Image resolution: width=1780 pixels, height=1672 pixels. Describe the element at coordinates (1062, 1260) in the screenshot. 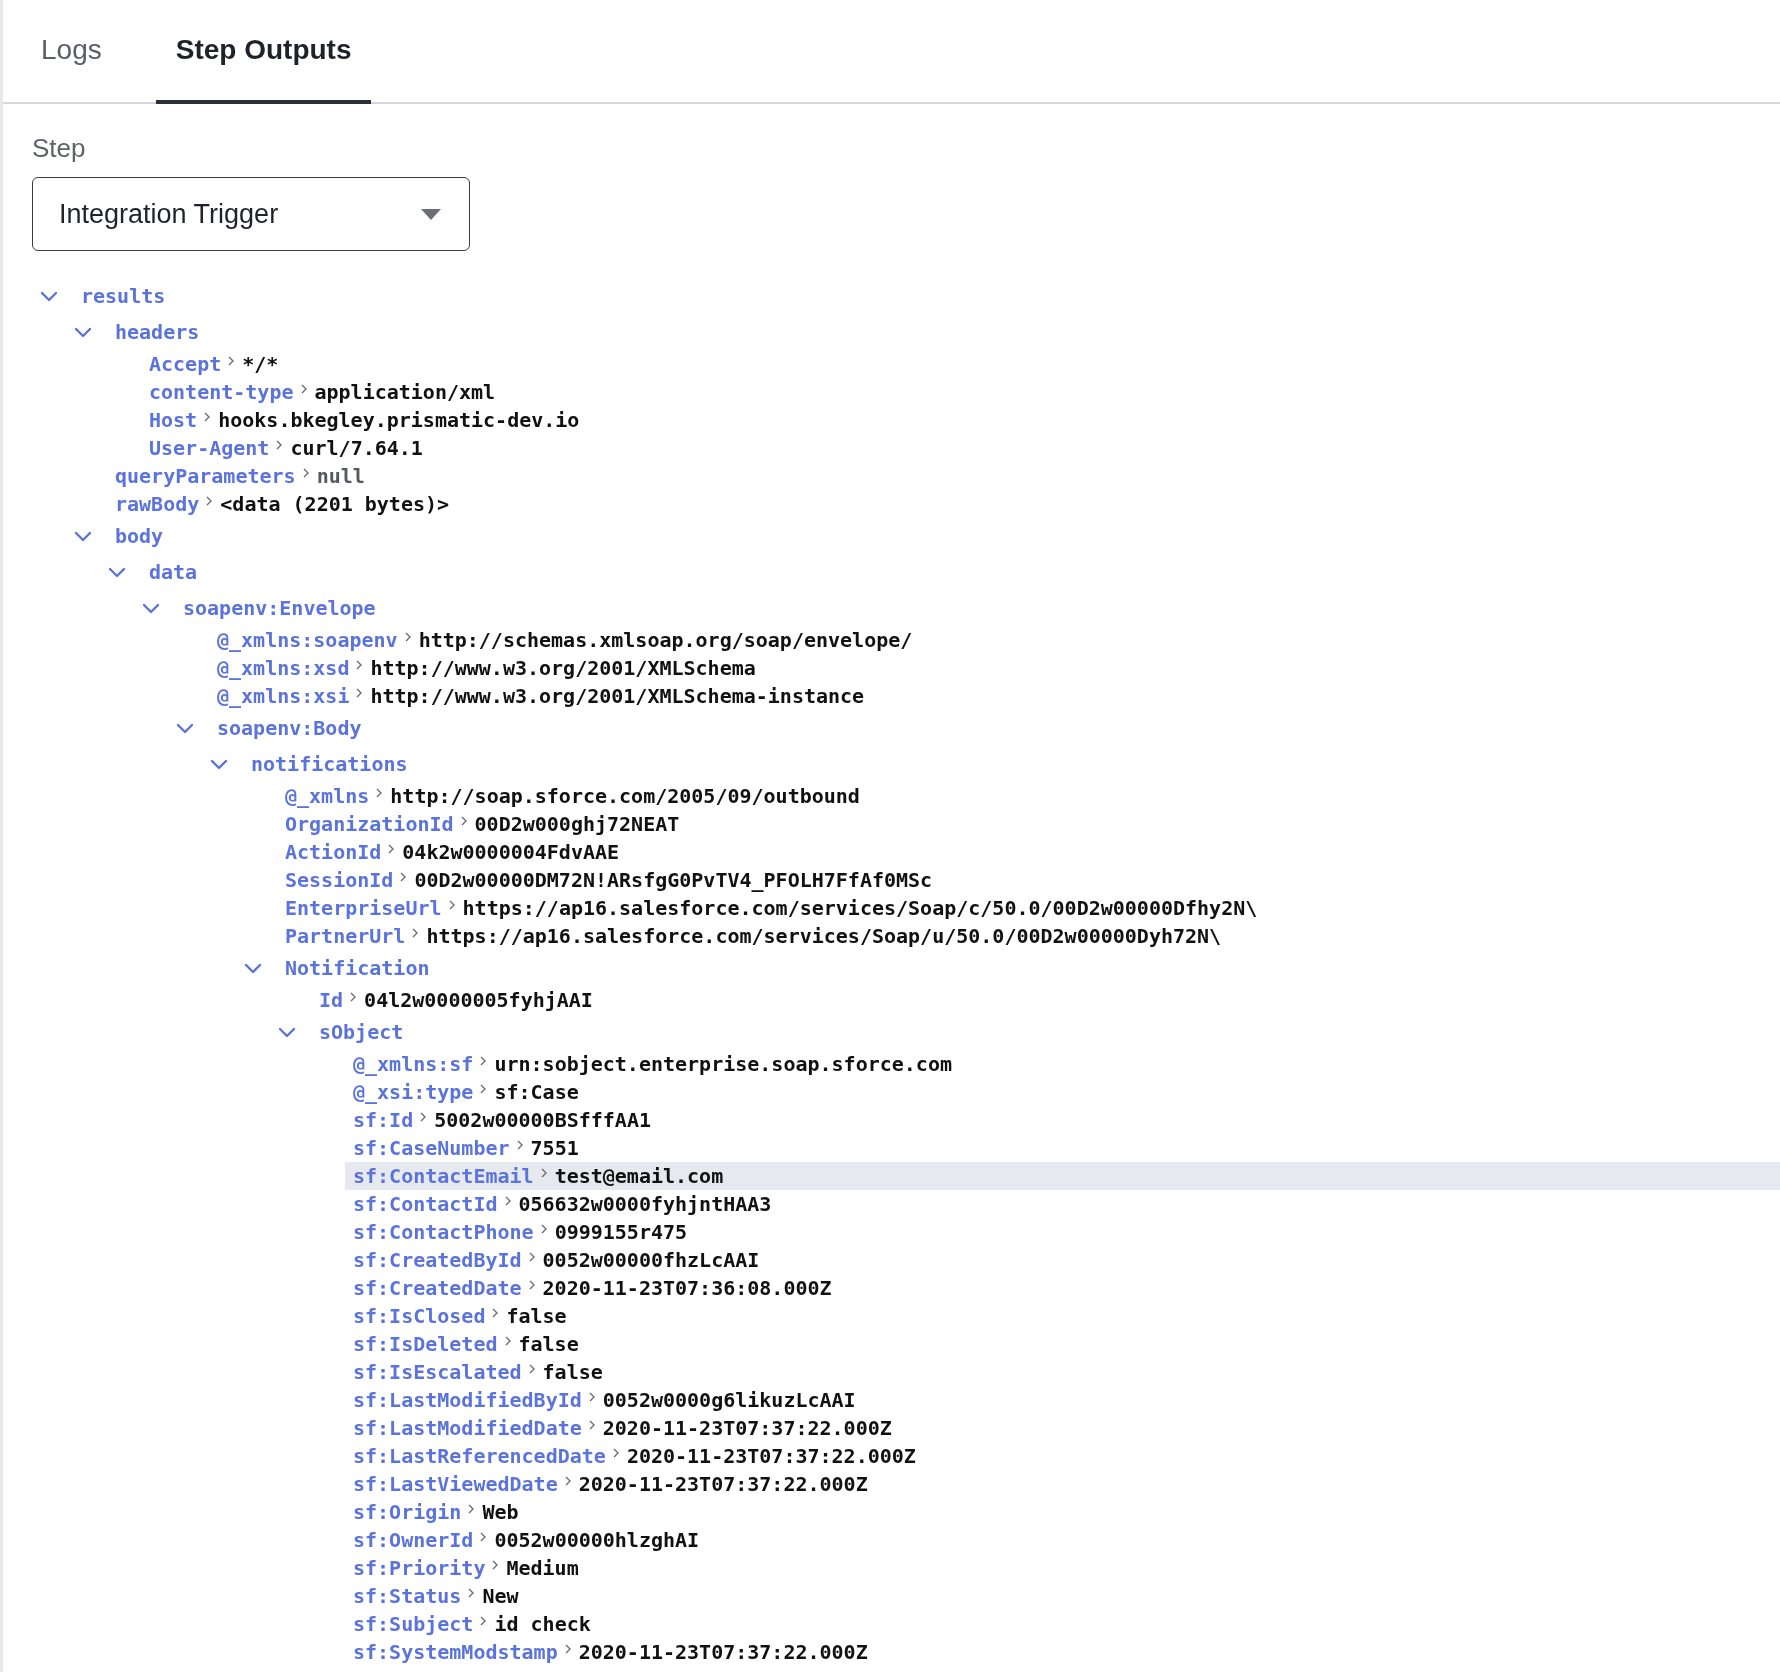

I see `tree-row: sf:CreatedById 0052w00000fhzLcAAI` at that location.